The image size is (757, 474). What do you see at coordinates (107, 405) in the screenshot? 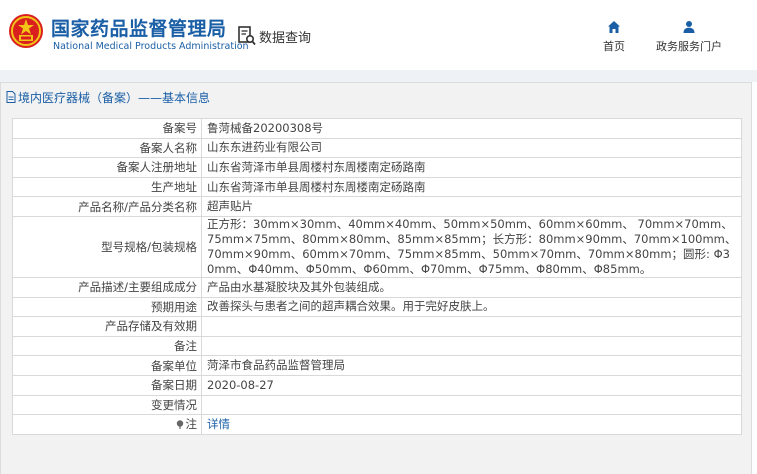
I see `row-label: 变更情况` at bounding box center [107, 405].